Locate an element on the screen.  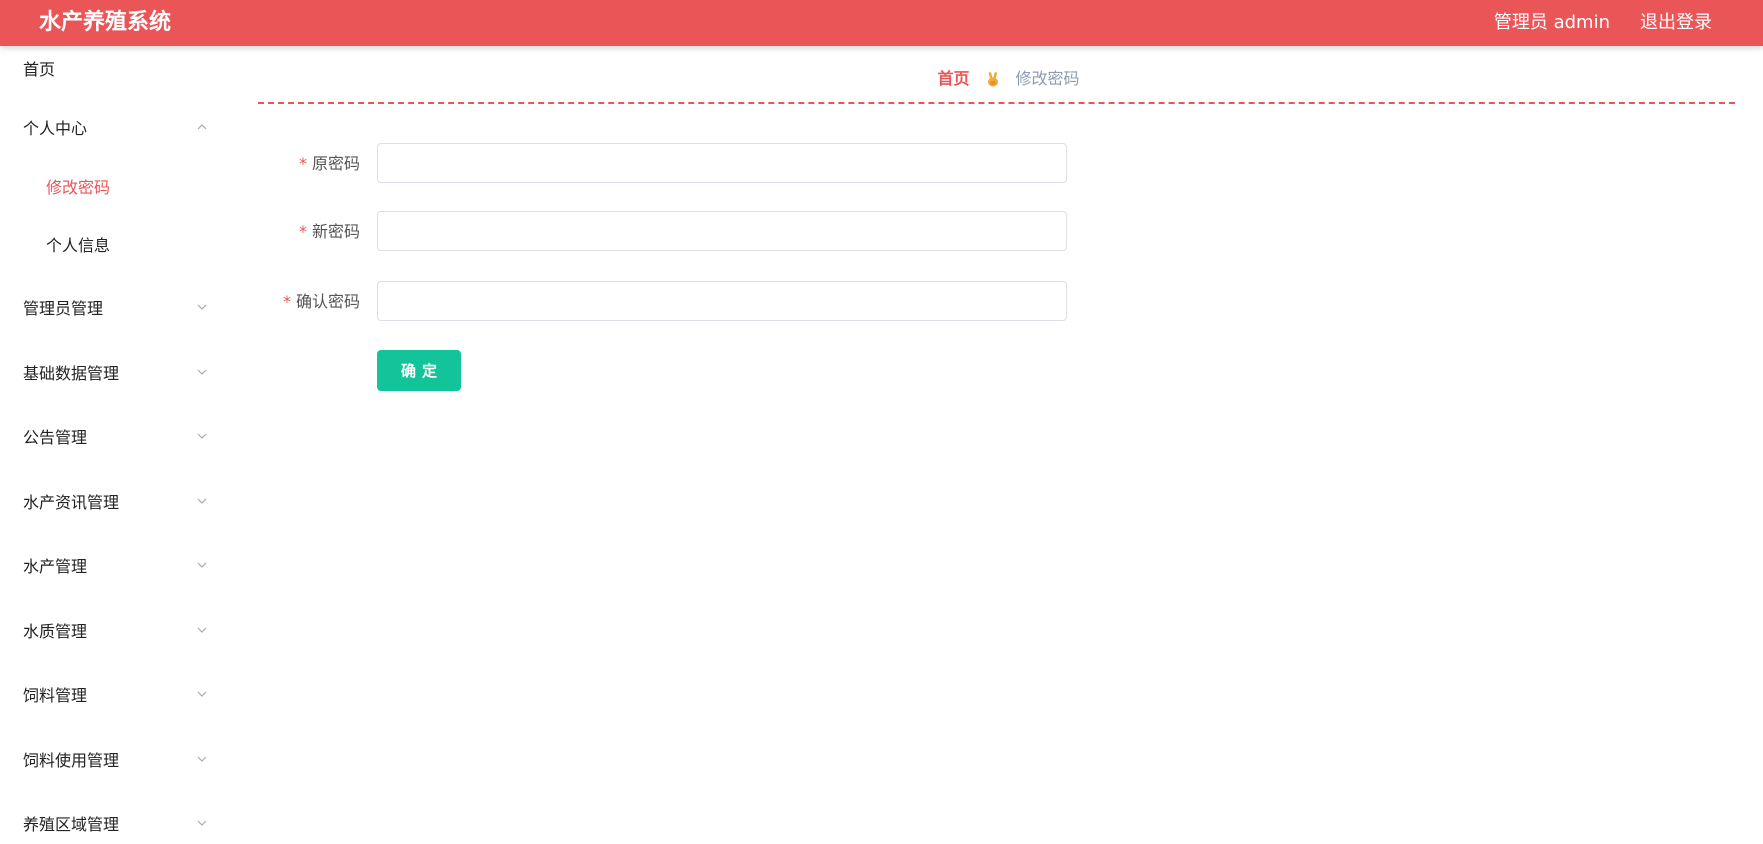
top-header: 水产养殖系统 管理员 admin 退出登录 is located at coordinates (881, 23).